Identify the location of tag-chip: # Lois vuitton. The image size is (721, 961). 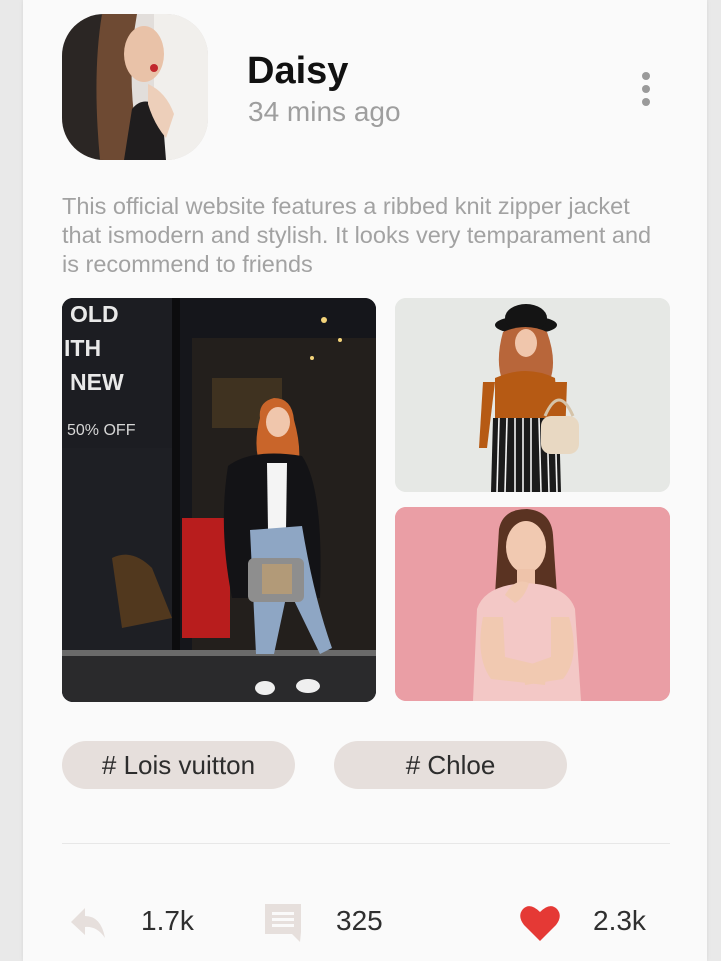
(178, 765).